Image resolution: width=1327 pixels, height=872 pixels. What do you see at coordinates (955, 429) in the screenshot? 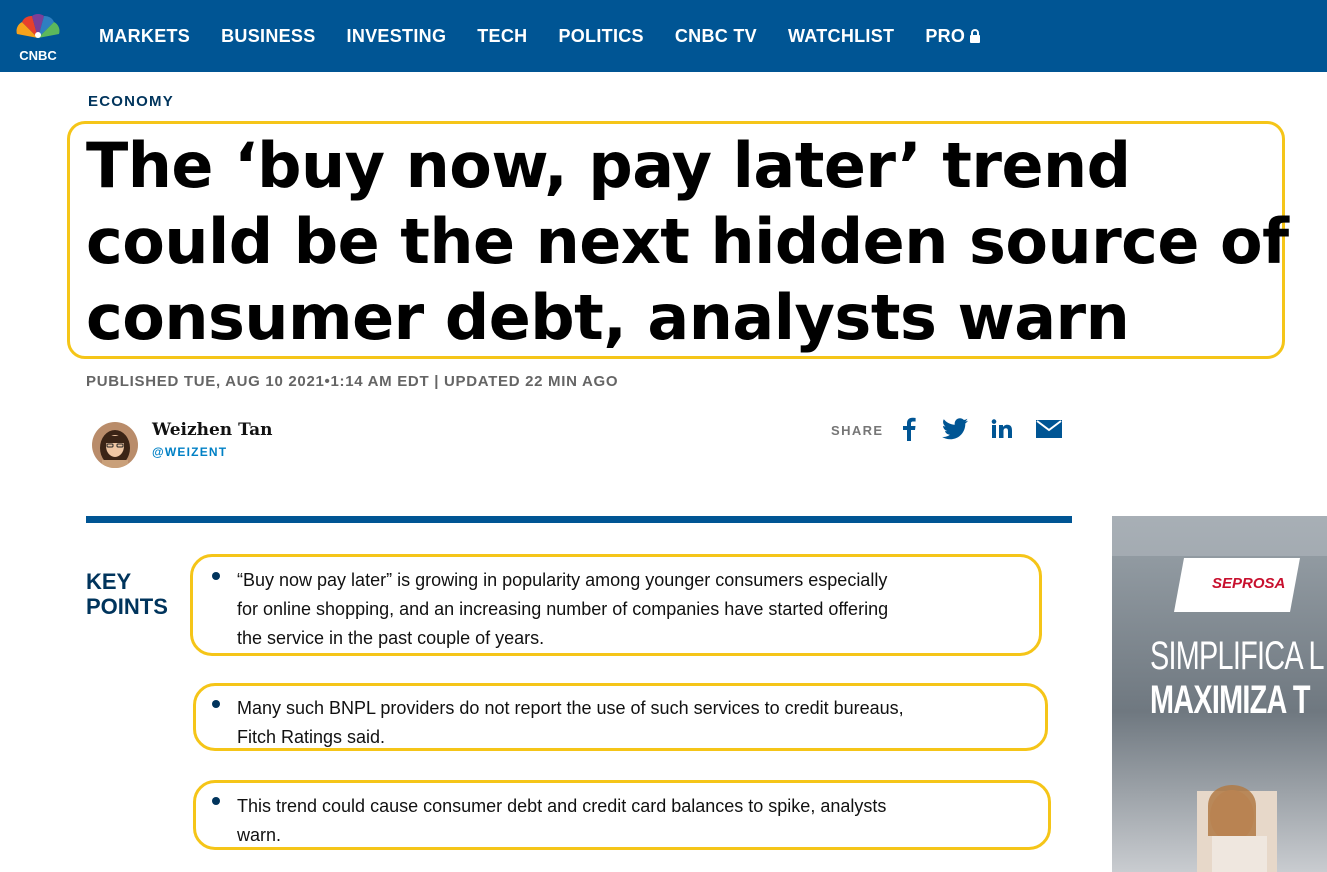
I see `twitter-icon` at bounding box center [955, 429].